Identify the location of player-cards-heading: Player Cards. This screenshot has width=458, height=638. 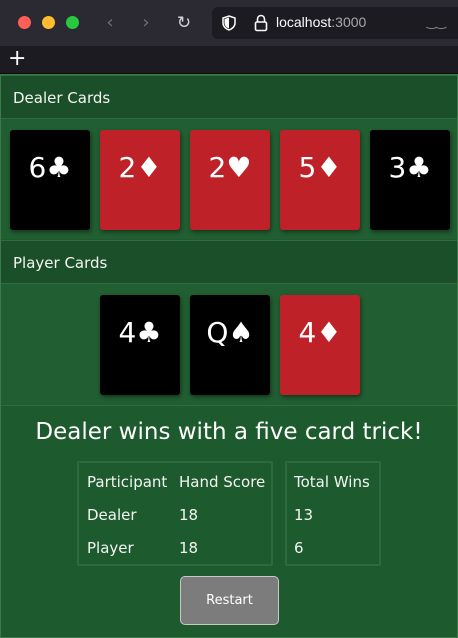
(229, 262).